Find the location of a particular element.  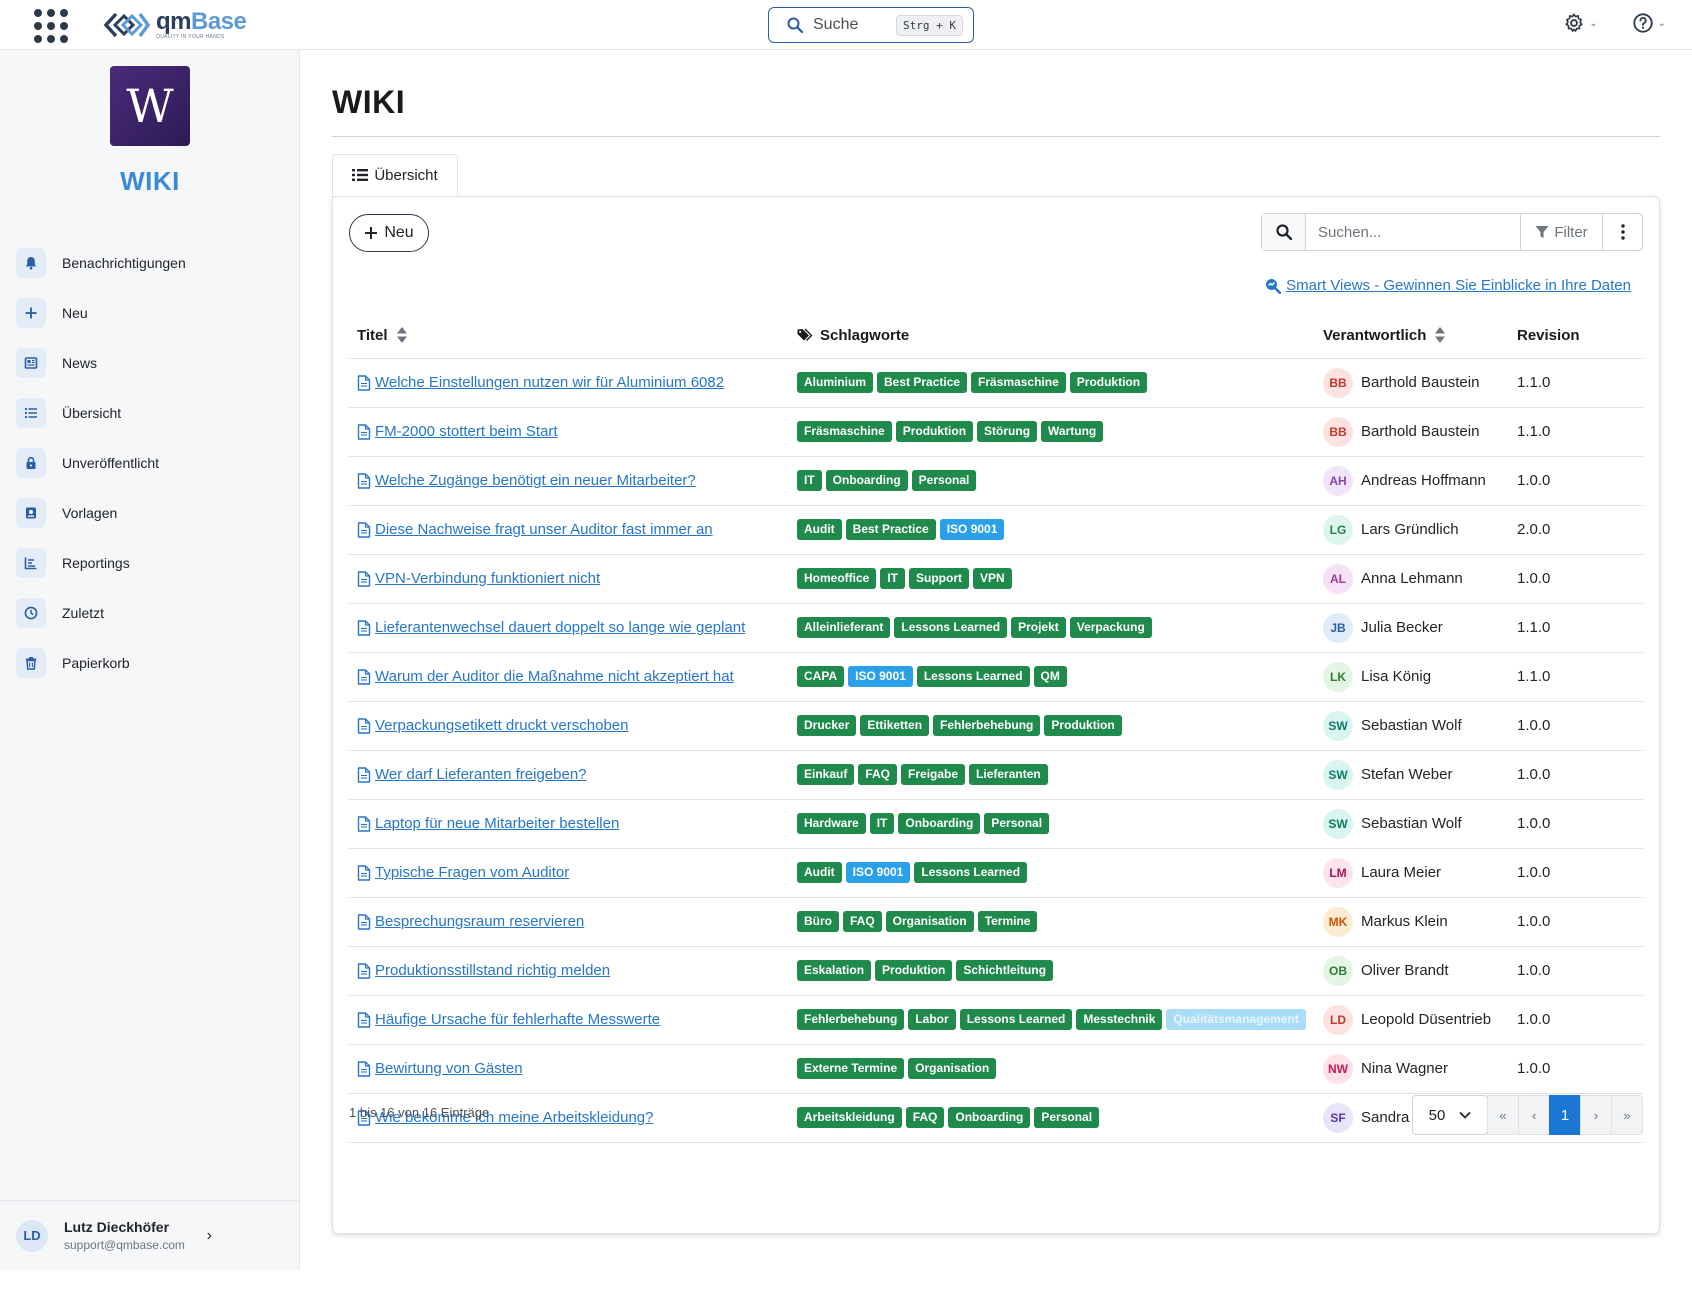

page-size-select: 50 is located at coordinates (1450, 1115).